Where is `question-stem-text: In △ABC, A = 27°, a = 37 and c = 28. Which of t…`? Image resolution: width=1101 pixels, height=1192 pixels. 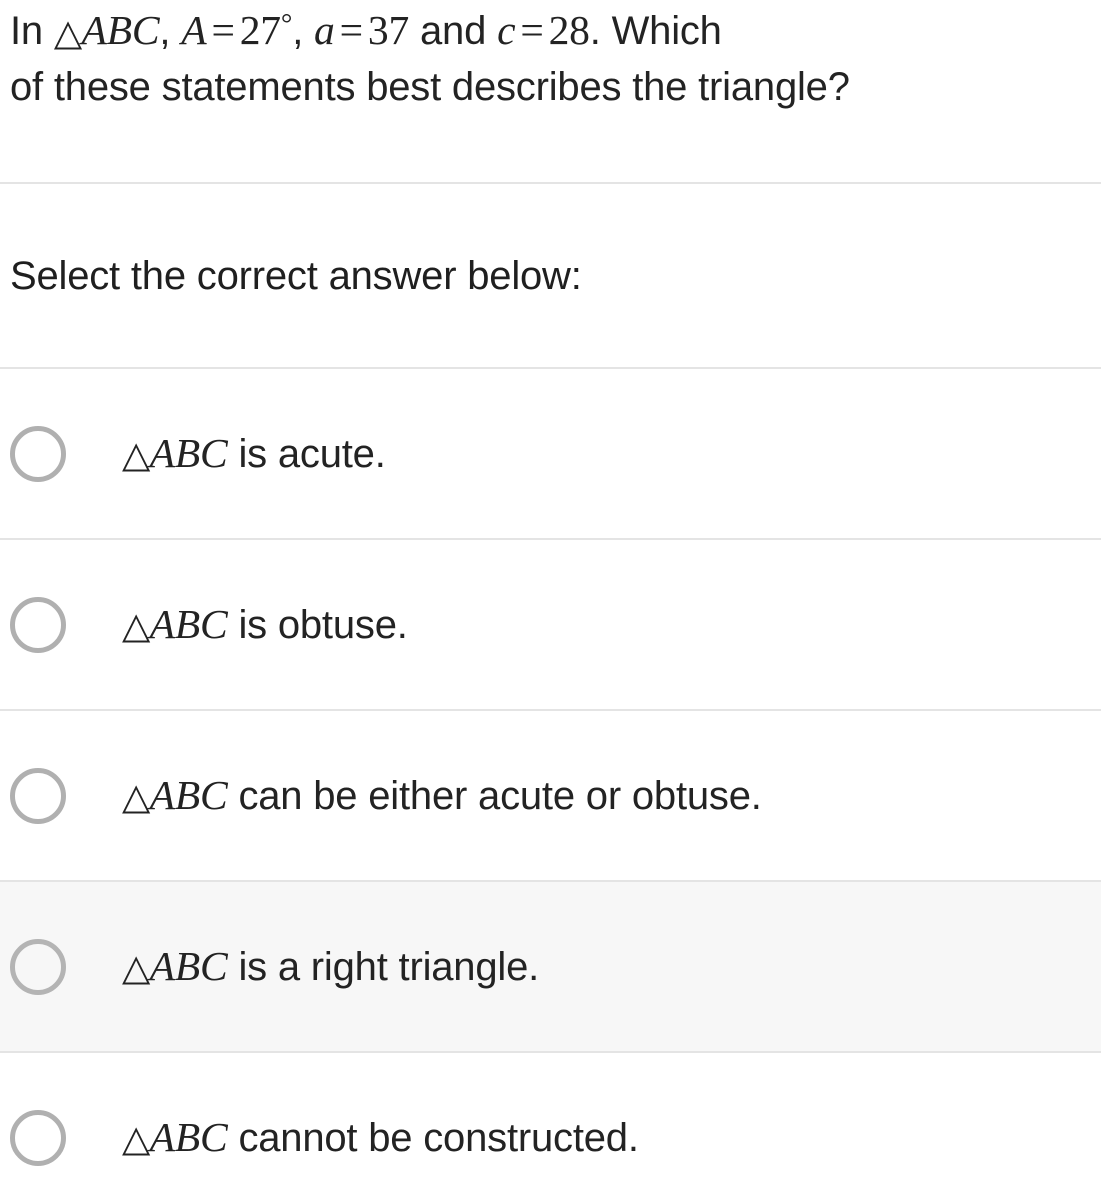 question-stem-text: In △ABC, A = 27°, a = 37 and c = 28. Which of t… is located at coordinates (430, 58).